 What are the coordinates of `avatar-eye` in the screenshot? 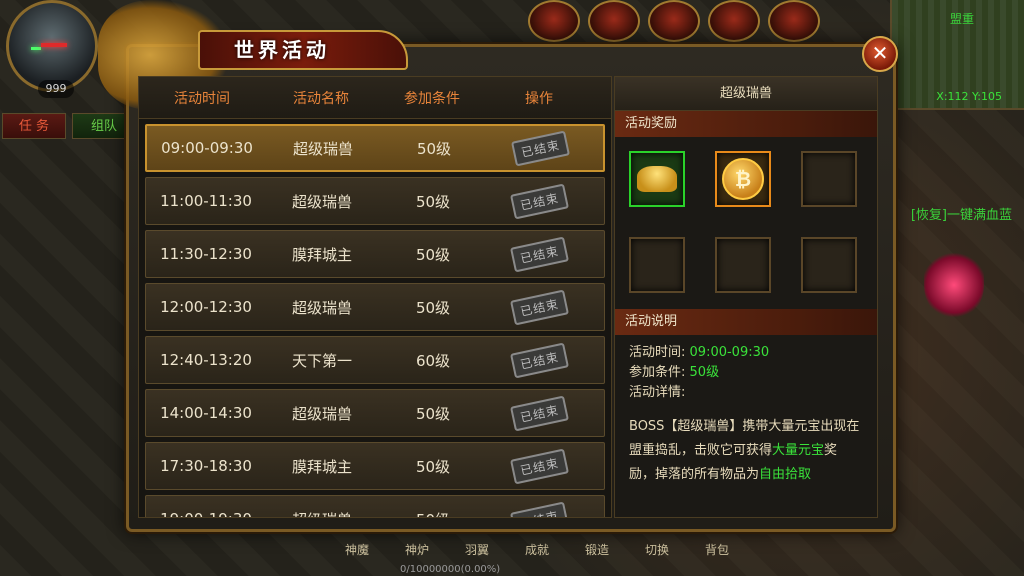 It's located at (54, 45).